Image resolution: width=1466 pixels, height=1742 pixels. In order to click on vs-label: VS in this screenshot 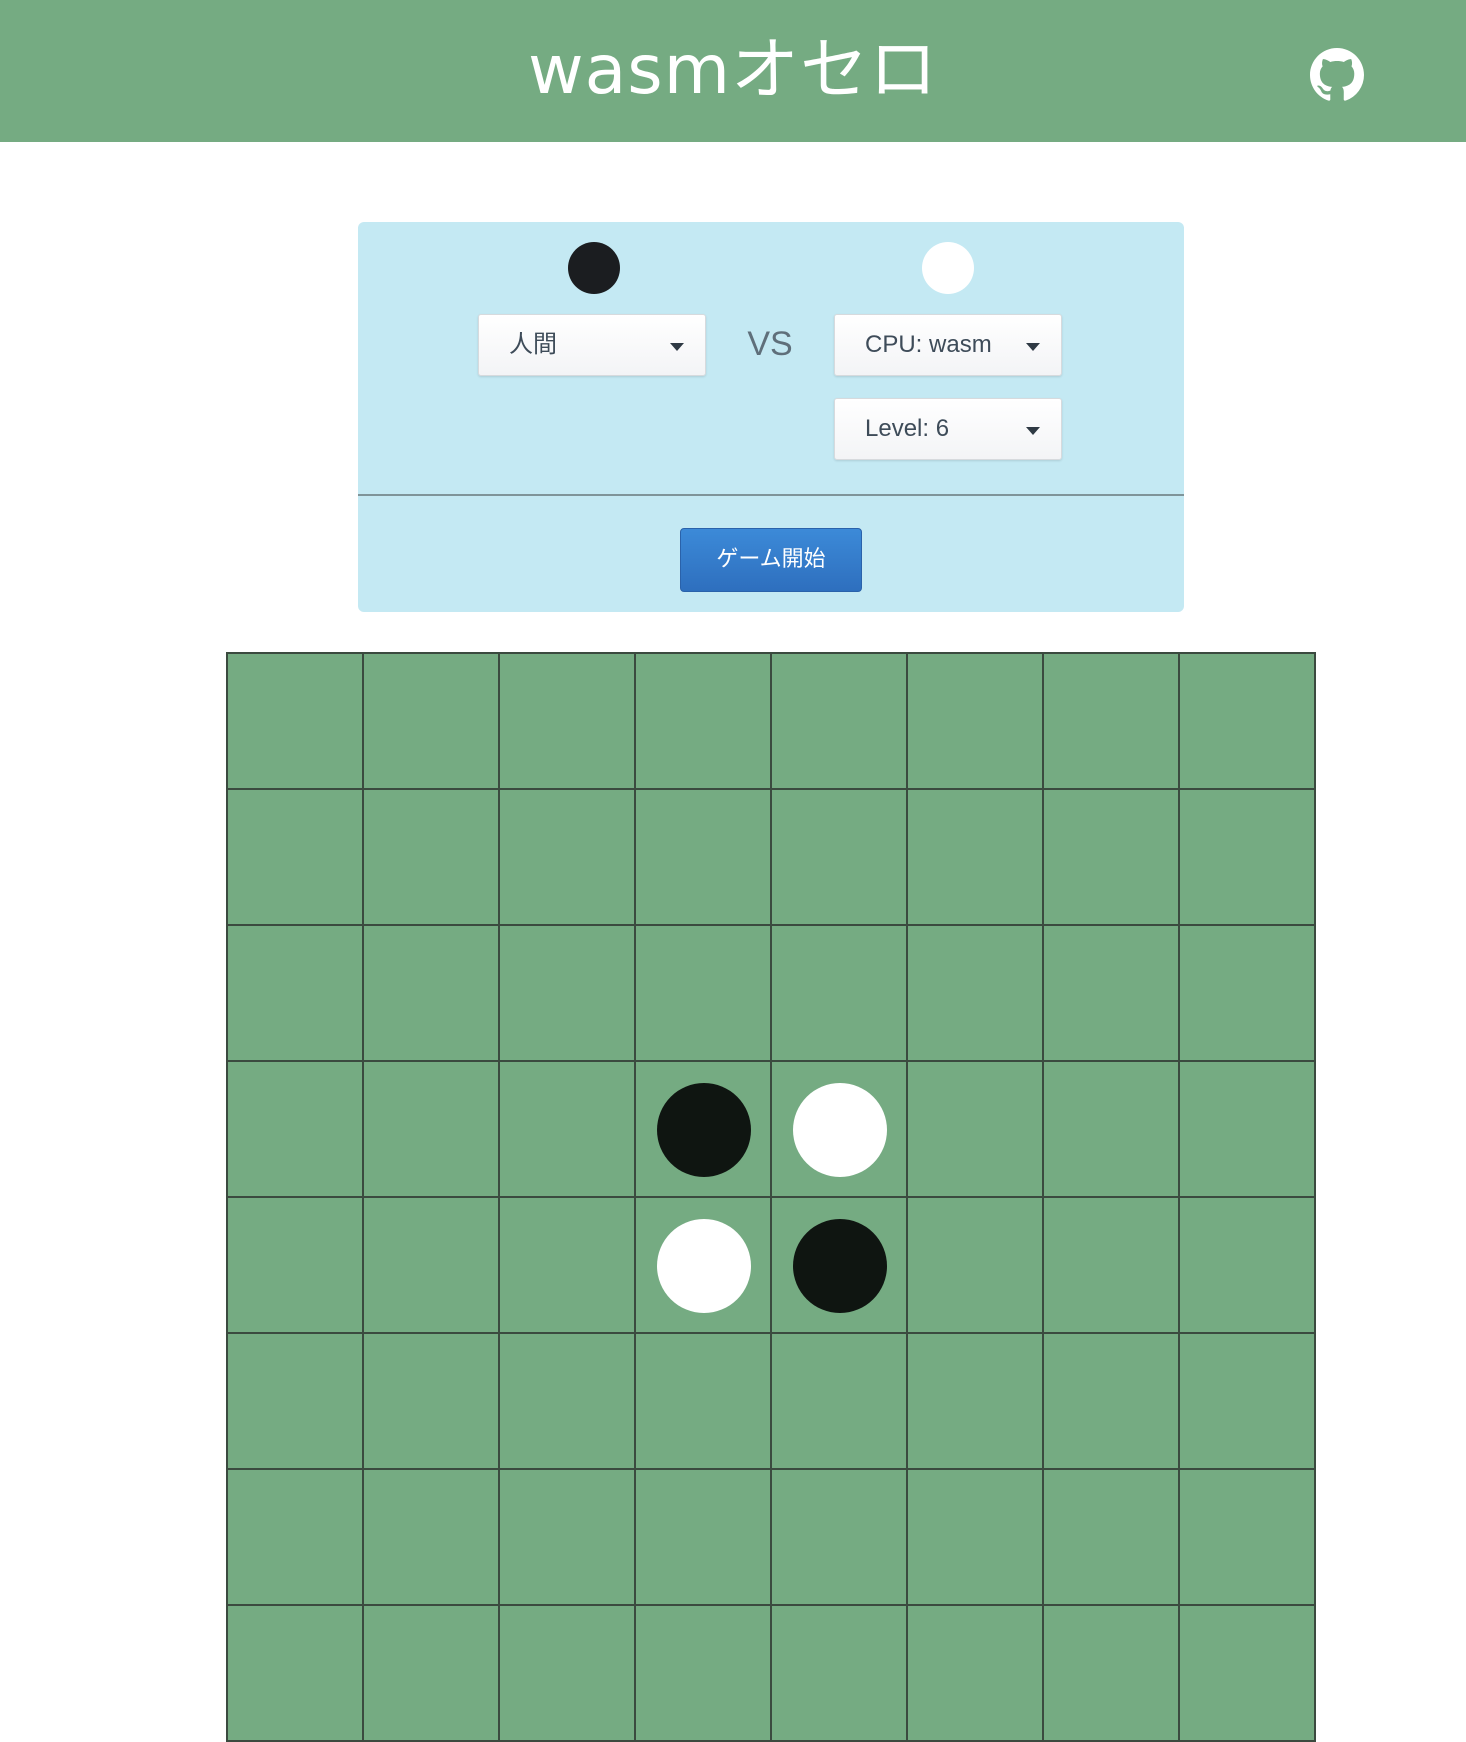, I will do `click(770, 344)`.